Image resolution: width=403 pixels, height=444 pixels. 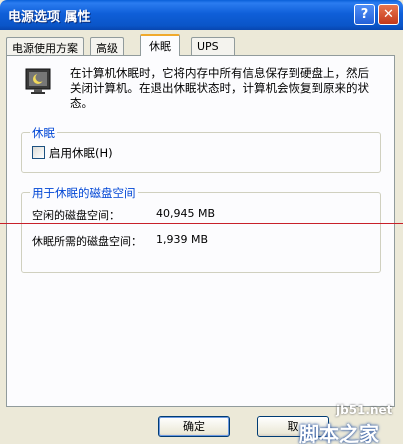 What do you see at coordinates (388, 14) in the screenshot?
I see `close-button: ✕` at bounding box center [388, 14].